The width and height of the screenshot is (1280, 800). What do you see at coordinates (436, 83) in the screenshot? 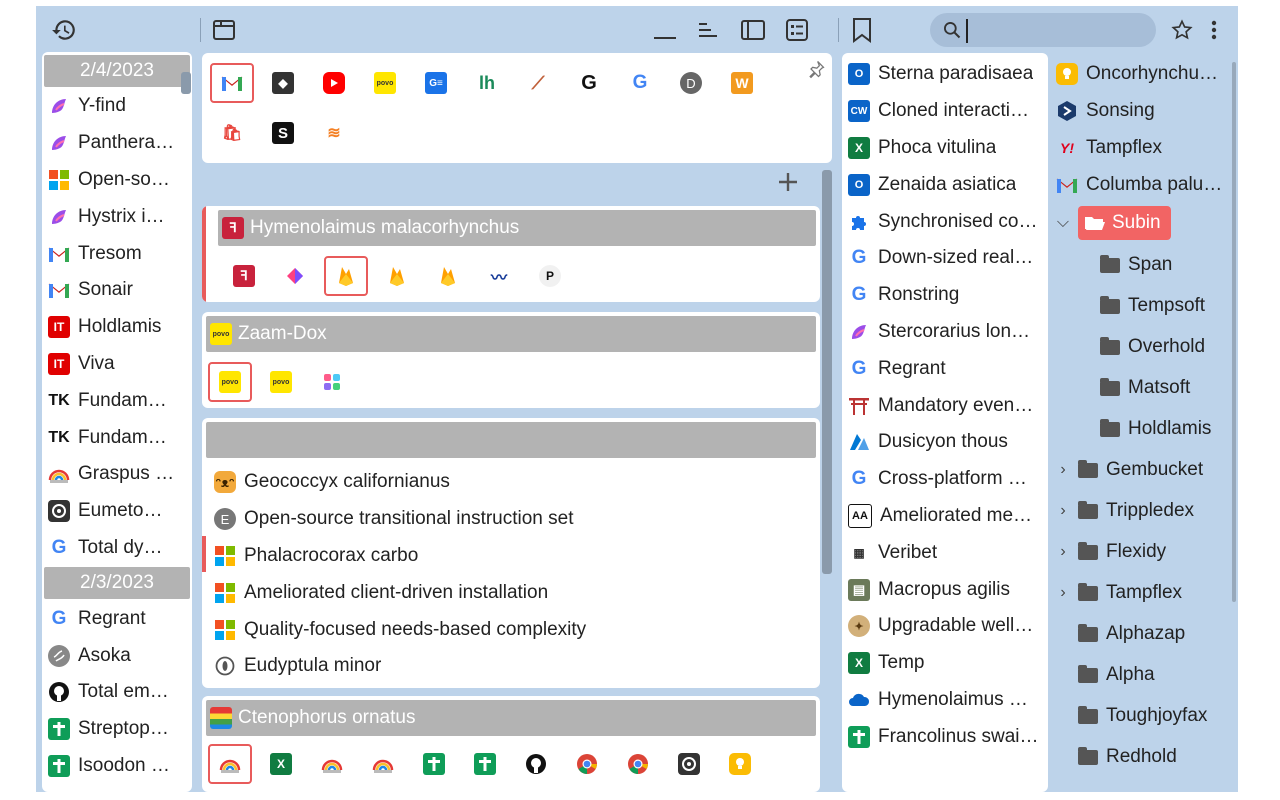
I see `tab-icon: G≡` at bounding box center [436, 83].